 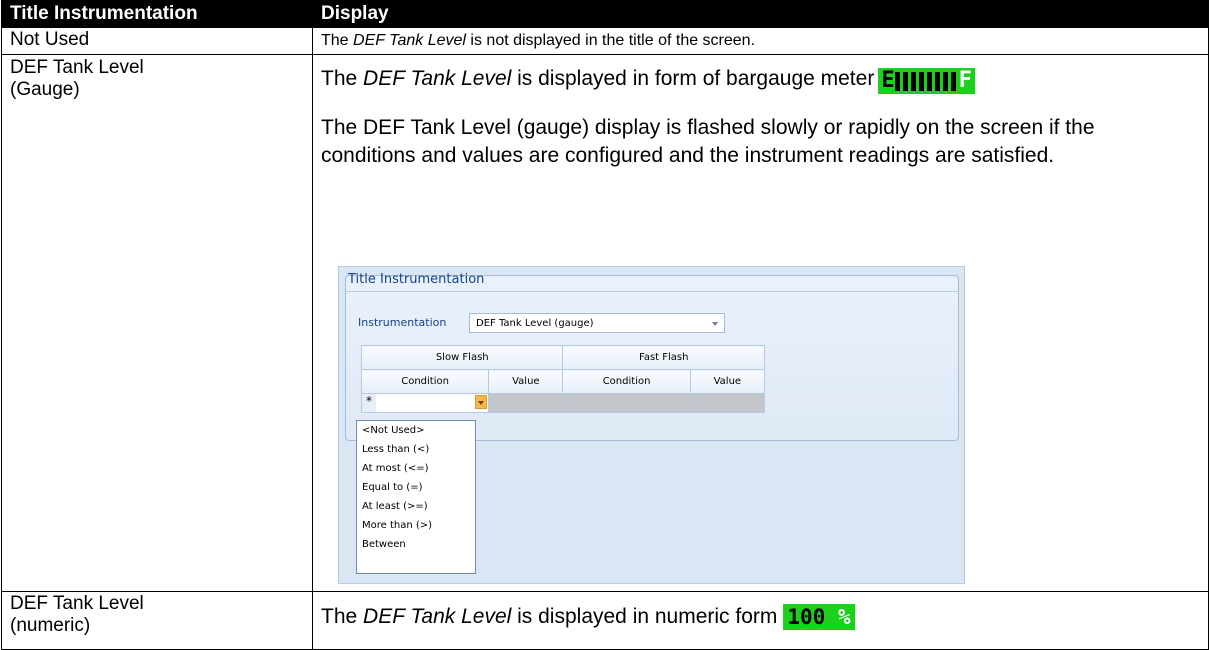 I want to click on group-title: Title Instrumentation, so click(x=416, y=279).